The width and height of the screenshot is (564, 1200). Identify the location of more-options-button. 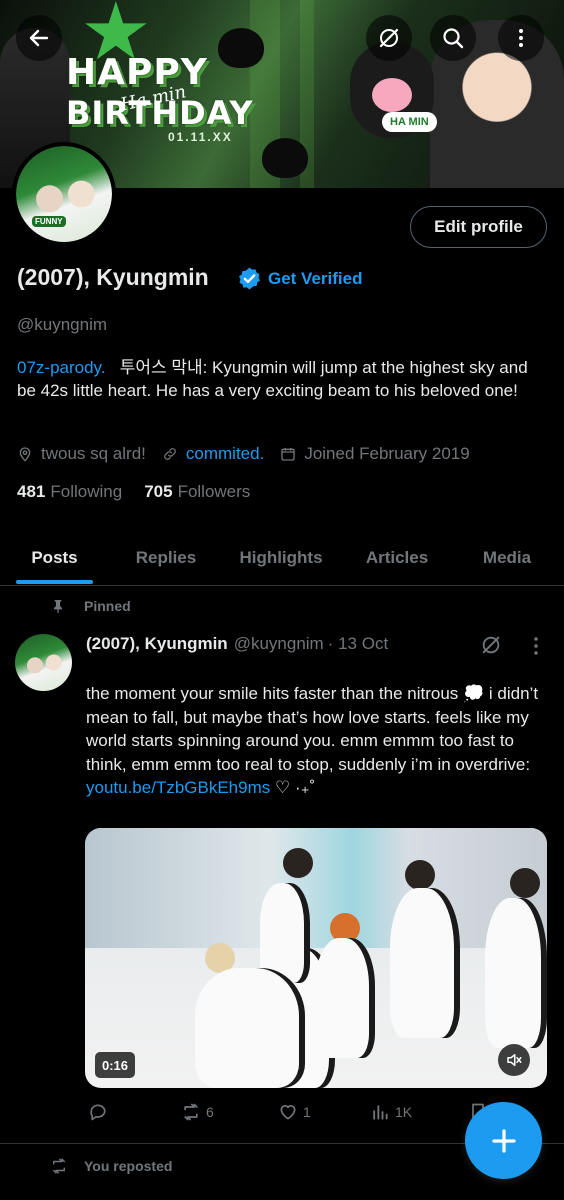
(521, 38).